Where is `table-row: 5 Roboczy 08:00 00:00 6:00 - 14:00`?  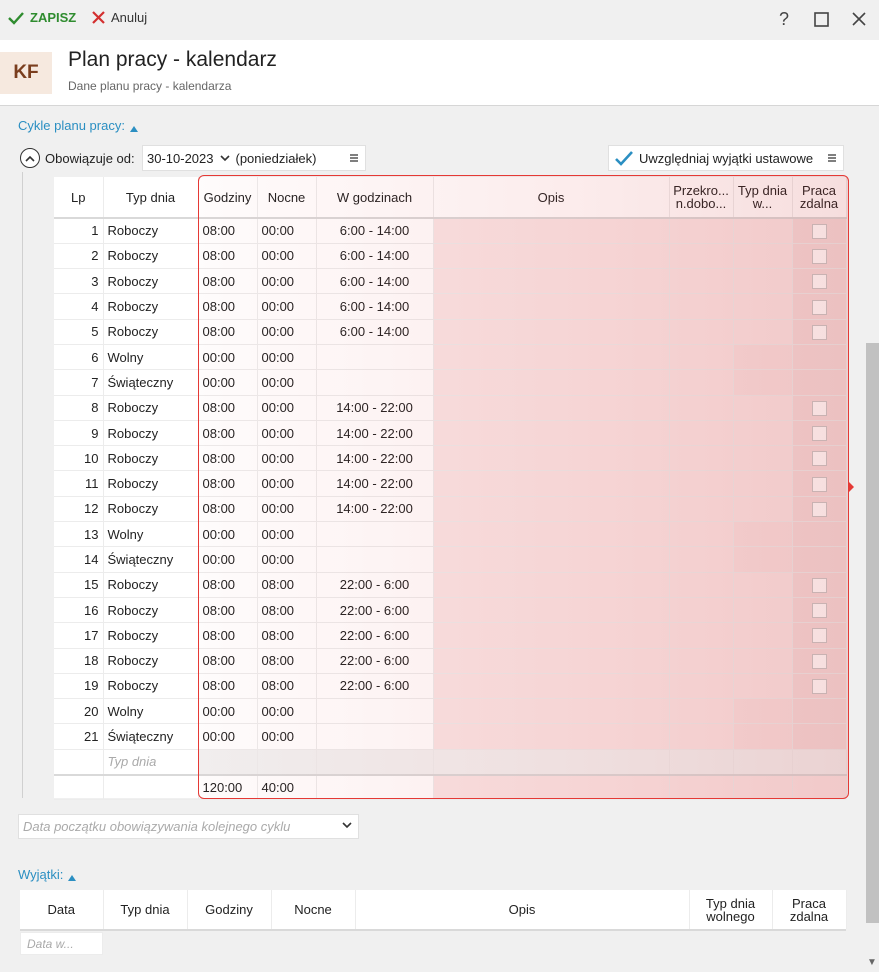 table-row: 5 Roboczy 08:00 00:00 6:00 - 14:00 is located at coordinates (450, 332).